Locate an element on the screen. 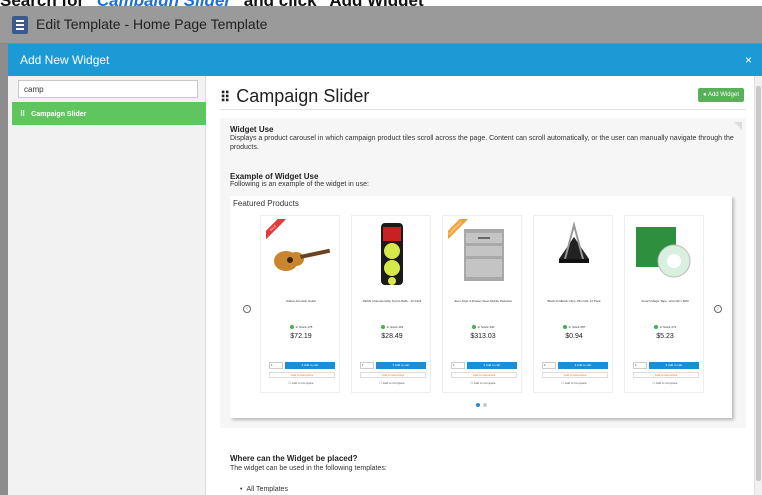 This screenshot has height=495, width=762. stock-status: In Stock 119 is located at coordinates (392, 327).